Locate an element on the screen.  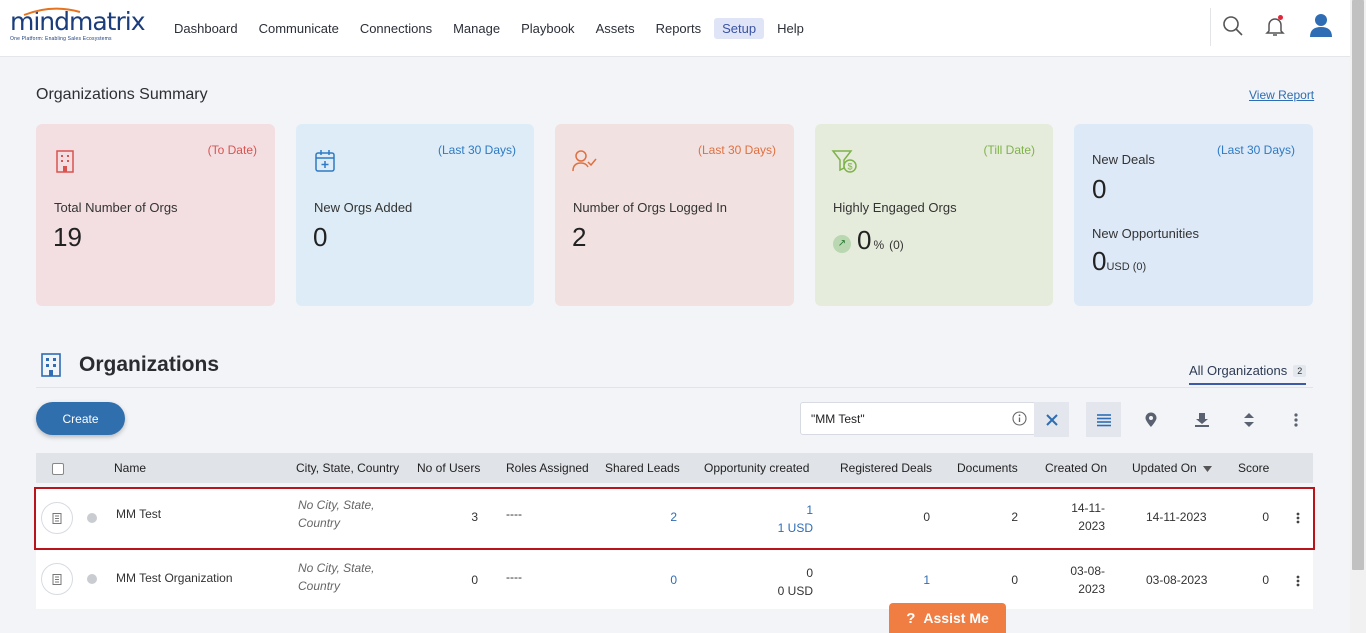
col-roles: Roles Assigned is located at coordinates (547, 468).